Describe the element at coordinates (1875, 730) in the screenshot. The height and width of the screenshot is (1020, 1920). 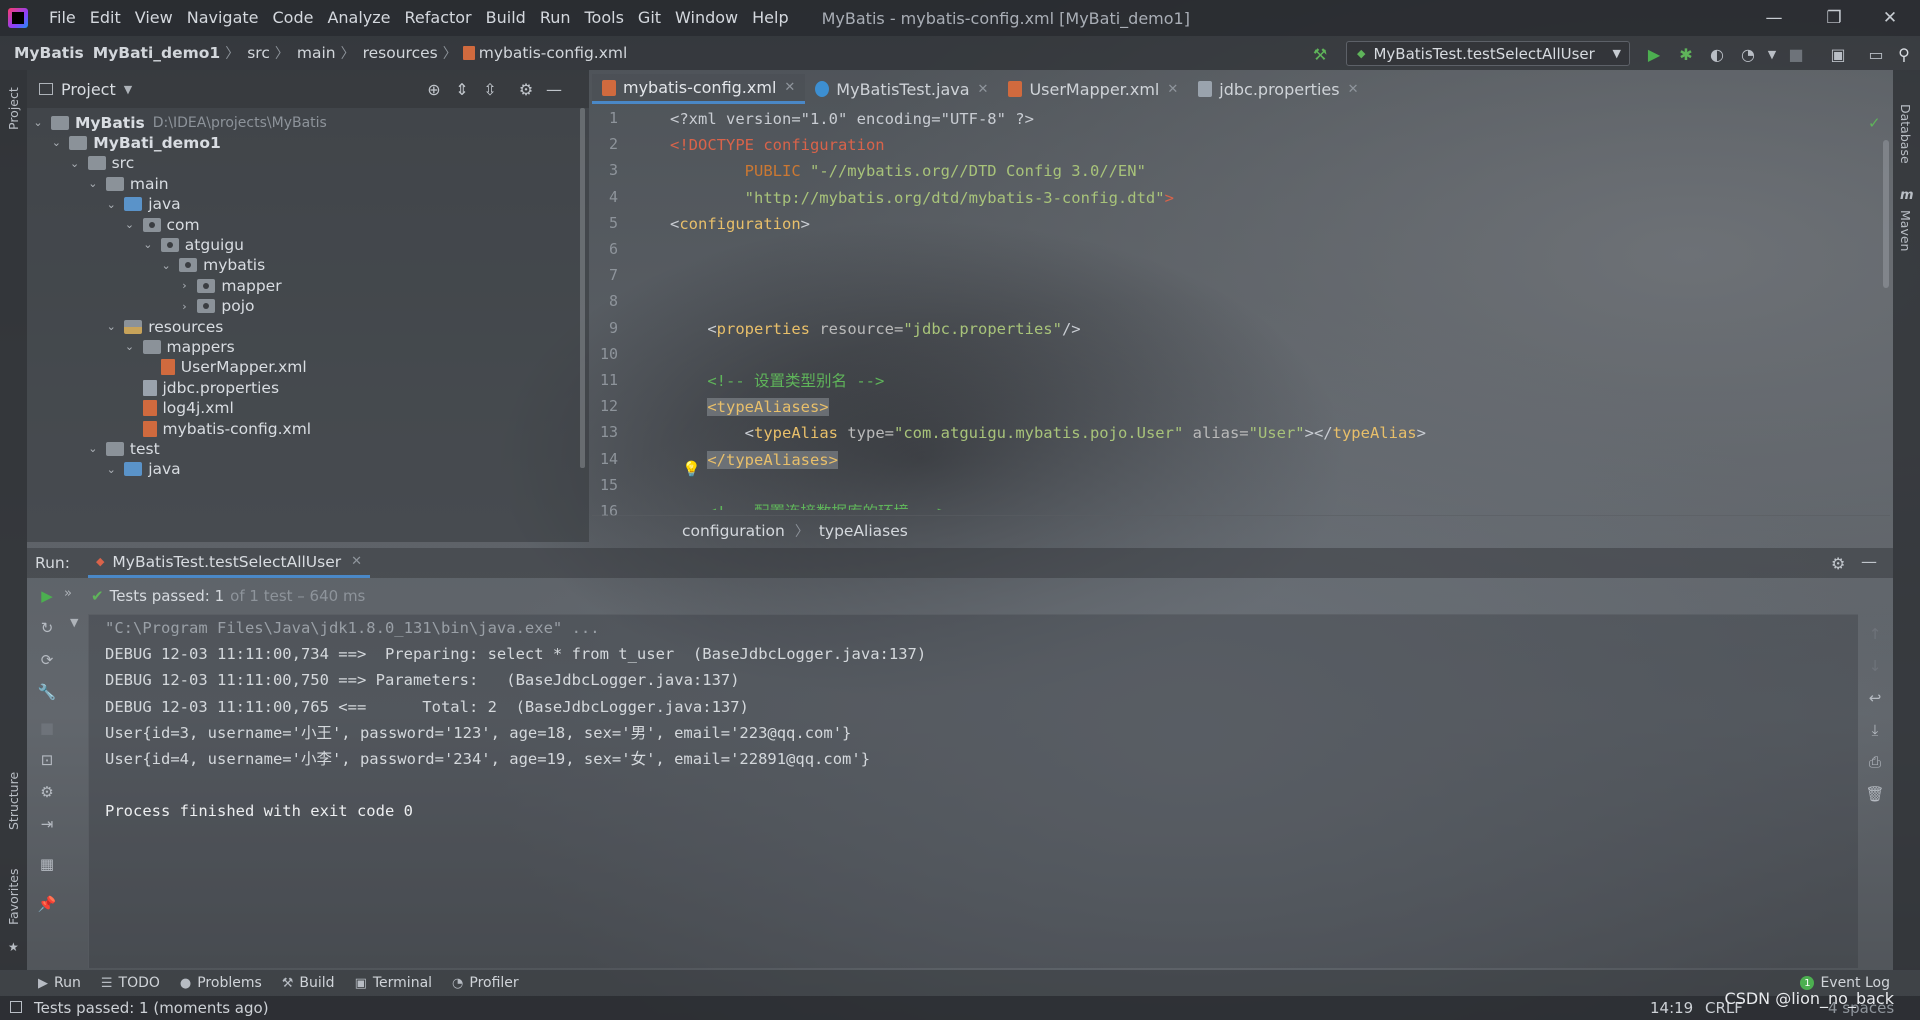
I see `scroll-to-end-icon: ⤓` at that location.